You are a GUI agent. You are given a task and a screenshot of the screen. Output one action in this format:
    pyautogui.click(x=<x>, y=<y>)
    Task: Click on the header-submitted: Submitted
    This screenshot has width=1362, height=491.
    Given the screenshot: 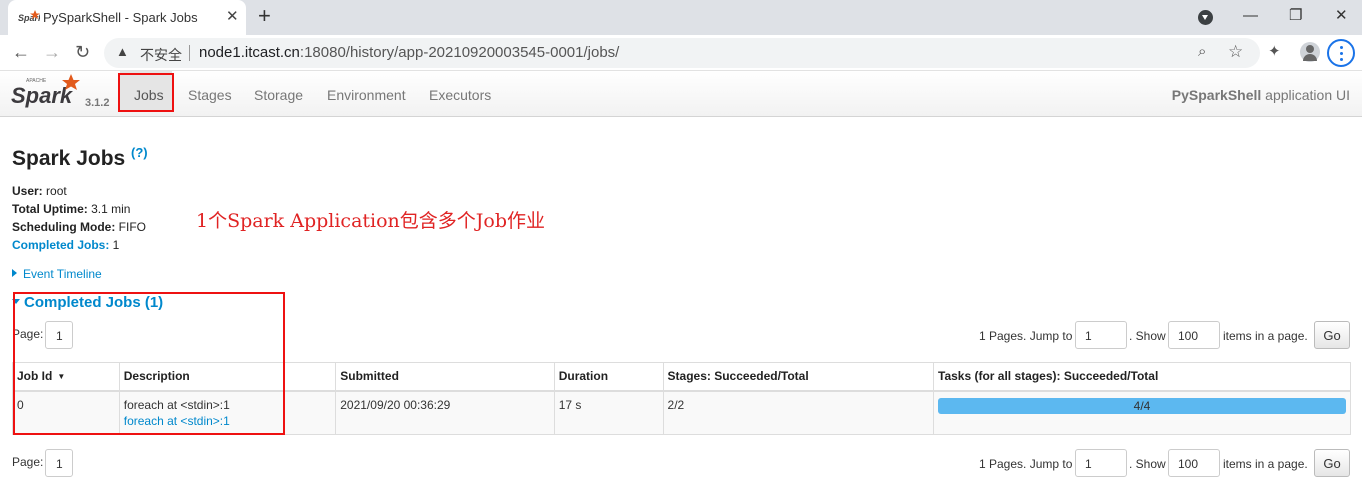 What is the action you would take?
    pyautogui.click(x=445, y=377)
    